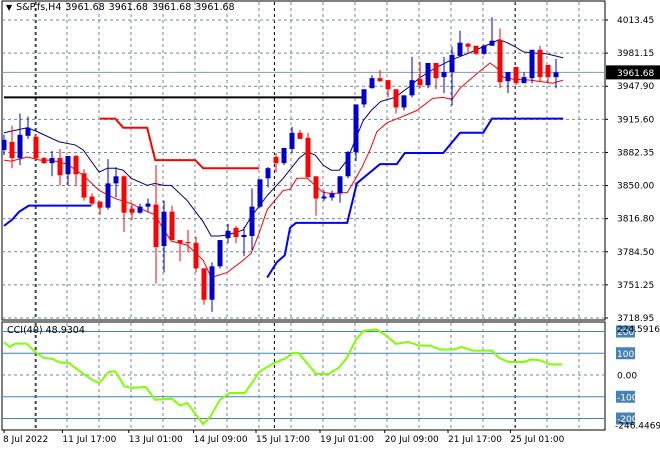 The width and height of the screenshot is (660, 450). Describe the element at coordinates (283, 440) in the screenshot. I see `time-axis-label: 15 Jul 17:00` at that location.